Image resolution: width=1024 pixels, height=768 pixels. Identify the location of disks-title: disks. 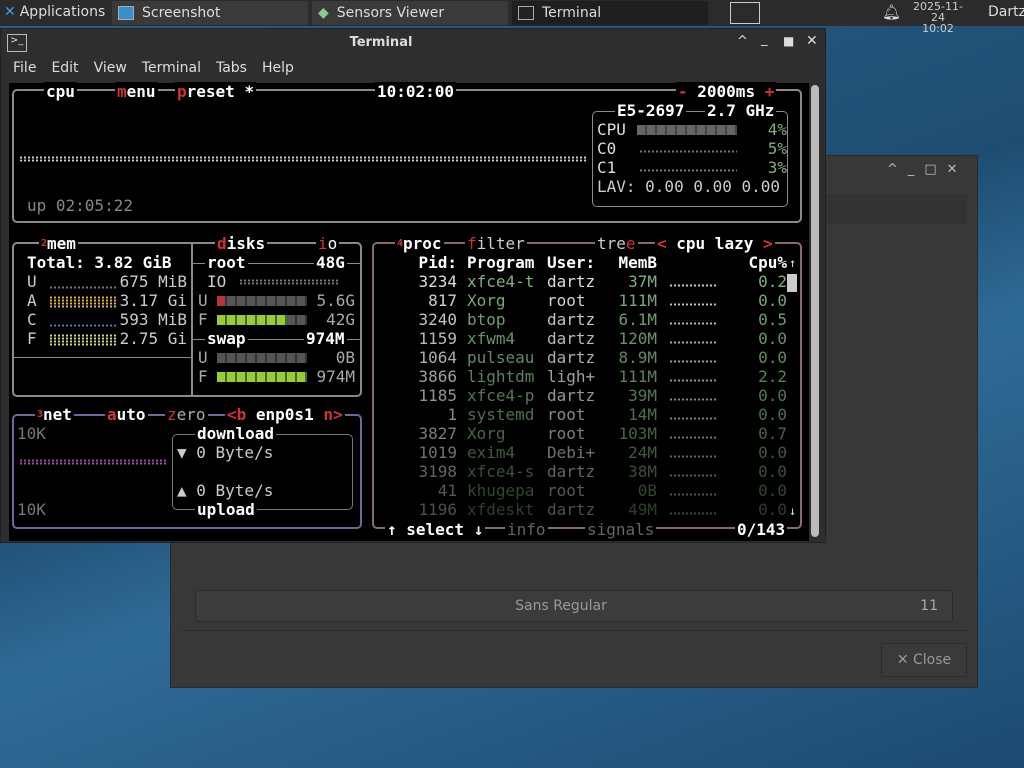
(241, 244).